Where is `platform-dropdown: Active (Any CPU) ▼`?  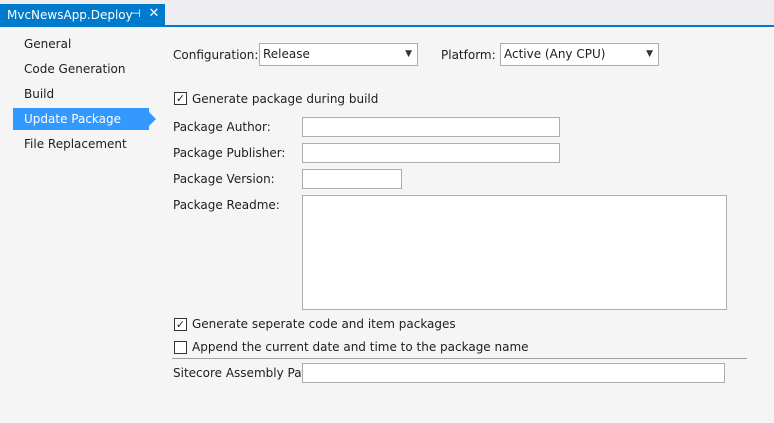 platform-dropdown: Active (Any CPU) ▼ is located at coordinates (579, 54).